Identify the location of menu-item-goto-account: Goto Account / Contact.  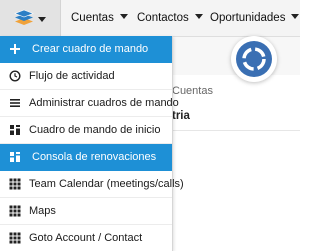
(86, 238).